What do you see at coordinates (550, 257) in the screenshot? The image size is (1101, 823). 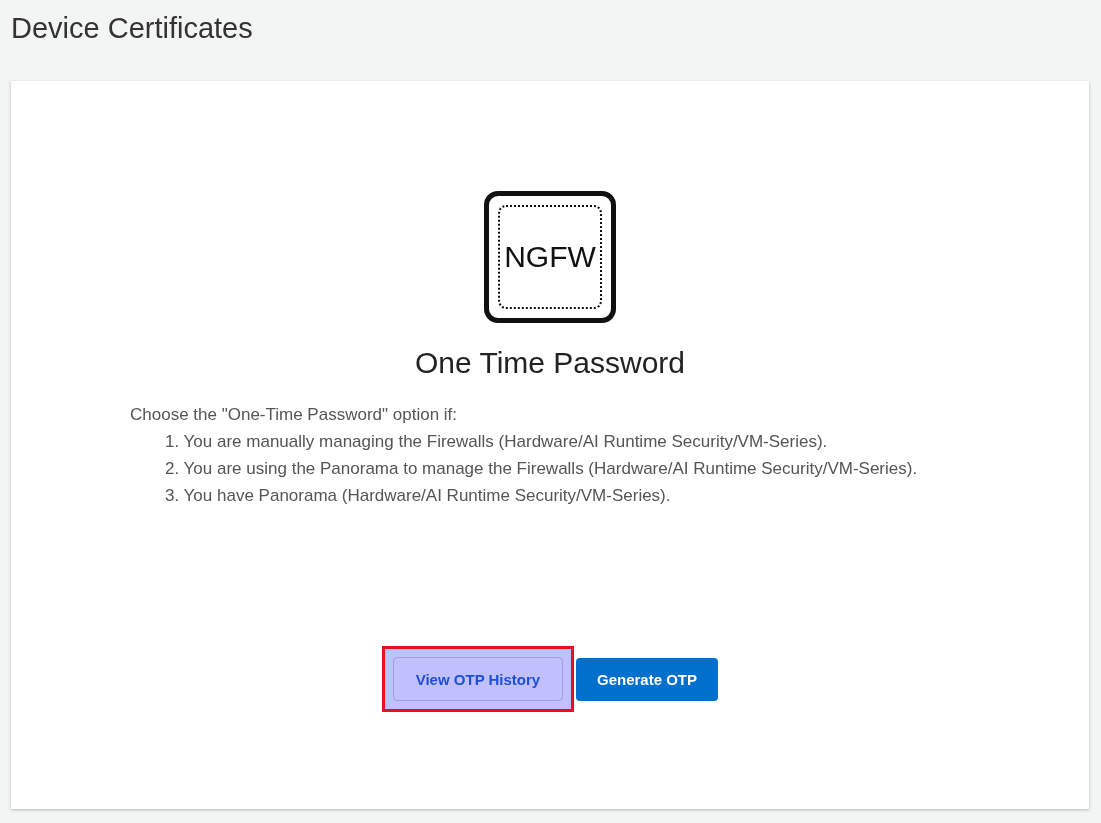 I see `device-label: NGFW` at bounding box center [550, 257].